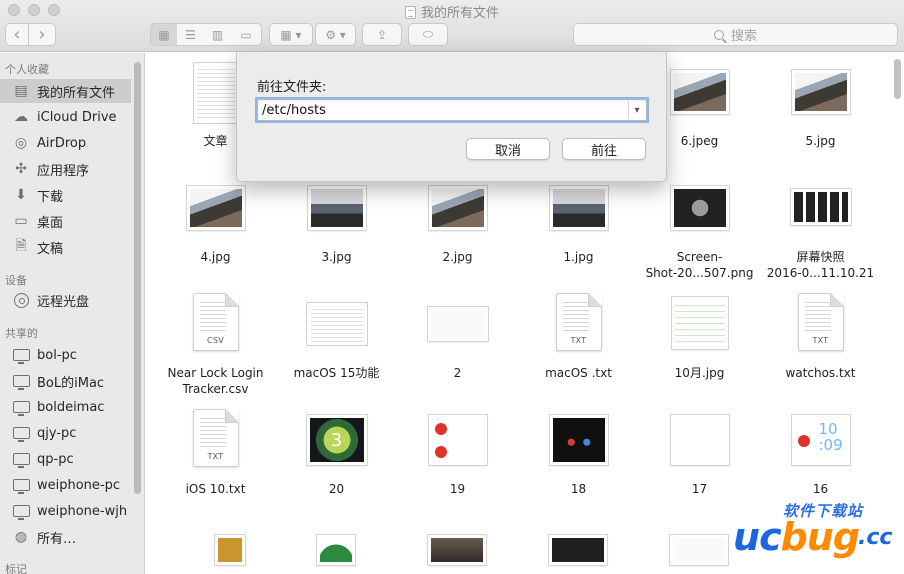 The height and width of the screenshot is (574, 904). What do you see at coordinates (215, 257) in the screenshot?
I see `file-name: 4.jpg` at bounding box center [215, 257].